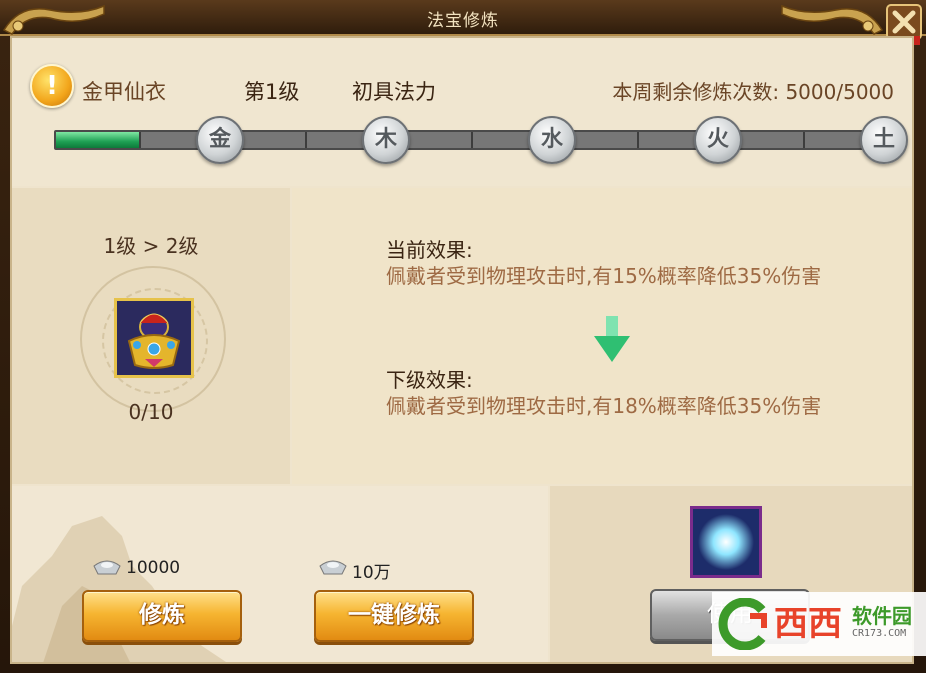  What do you see at coordinates (463, 22) in the screenshot?
I see `title-bar: 法宝修炼` at bounding box center [463, 22].